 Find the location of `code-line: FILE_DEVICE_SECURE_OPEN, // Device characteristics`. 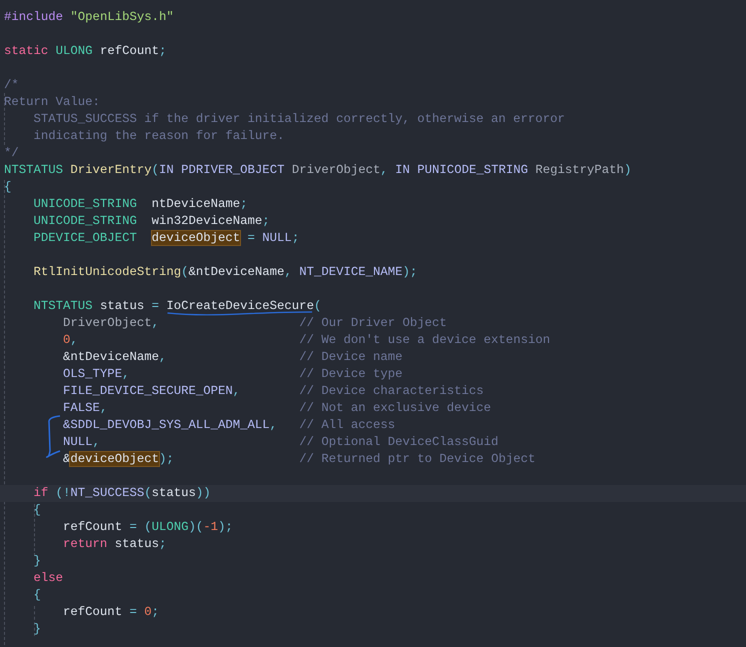

code-line: FILE_DEVICE_SECURE_OPEN, // Device characteristics is located at coordinates (273, 391).